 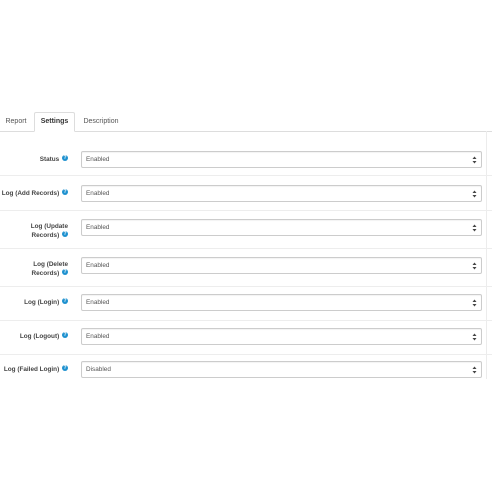 I want to click on log-logout-label: Log (Logout) ?, so click(x=34, y=336).